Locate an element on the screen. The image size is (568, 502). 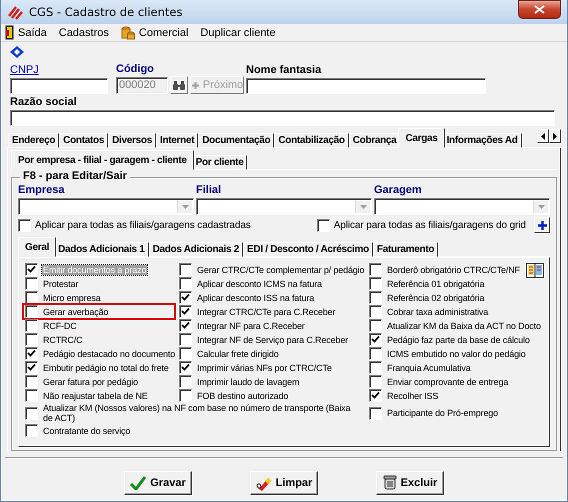
binoculars-icon is located at coordinates (179, 85).